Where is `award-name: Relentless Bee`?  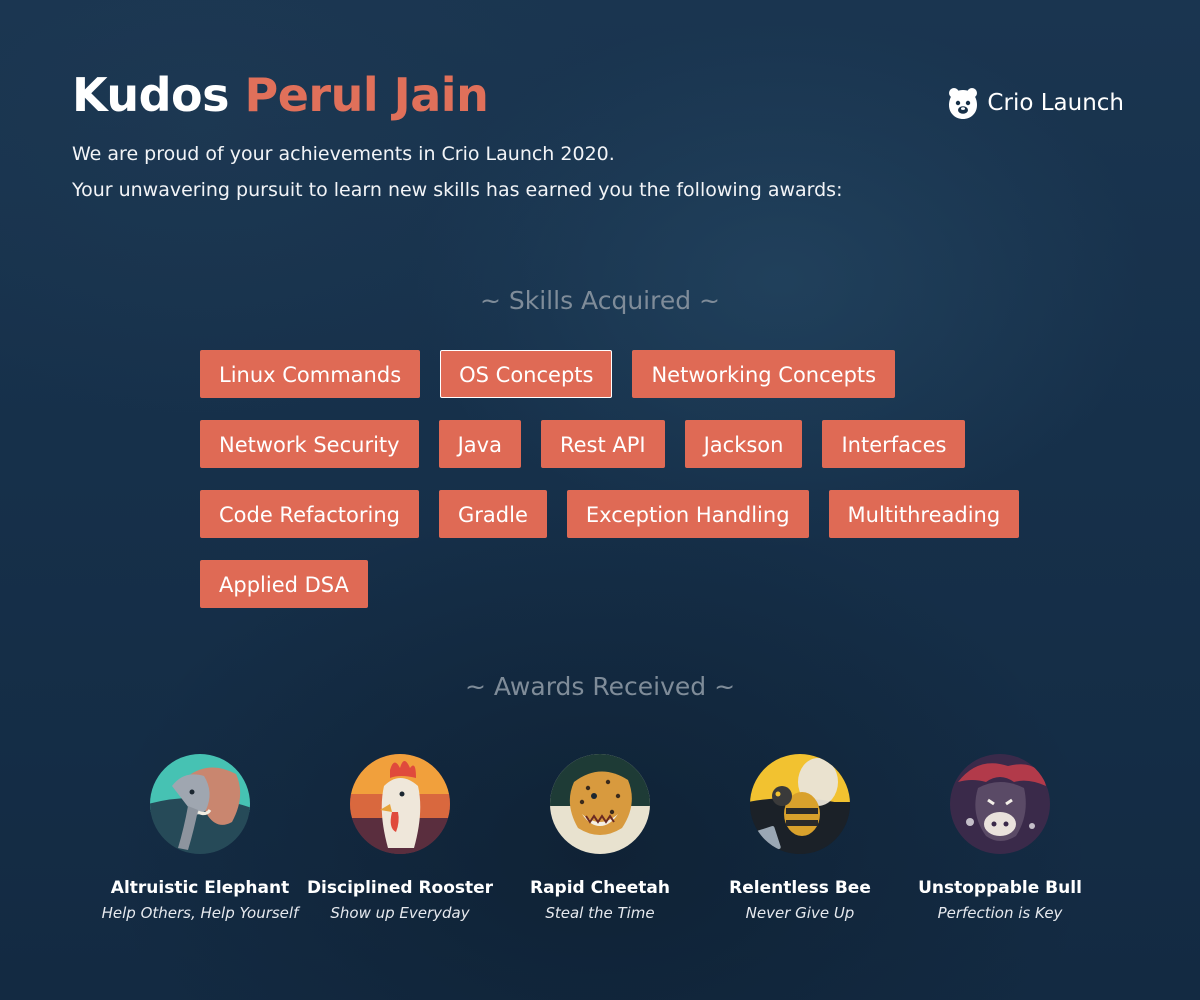 award-name: Relentless Bee is located at coordinates (800, 888).